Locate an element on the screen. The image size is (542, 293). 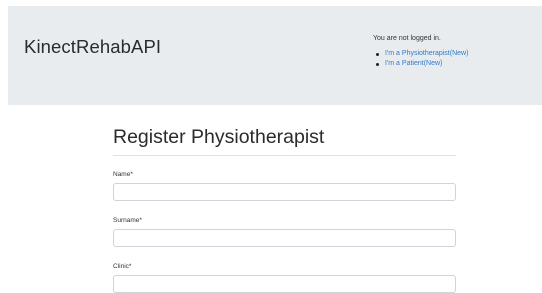
list-item: I'm a Physiotherapist(New) is located at coordinates (421, 54).